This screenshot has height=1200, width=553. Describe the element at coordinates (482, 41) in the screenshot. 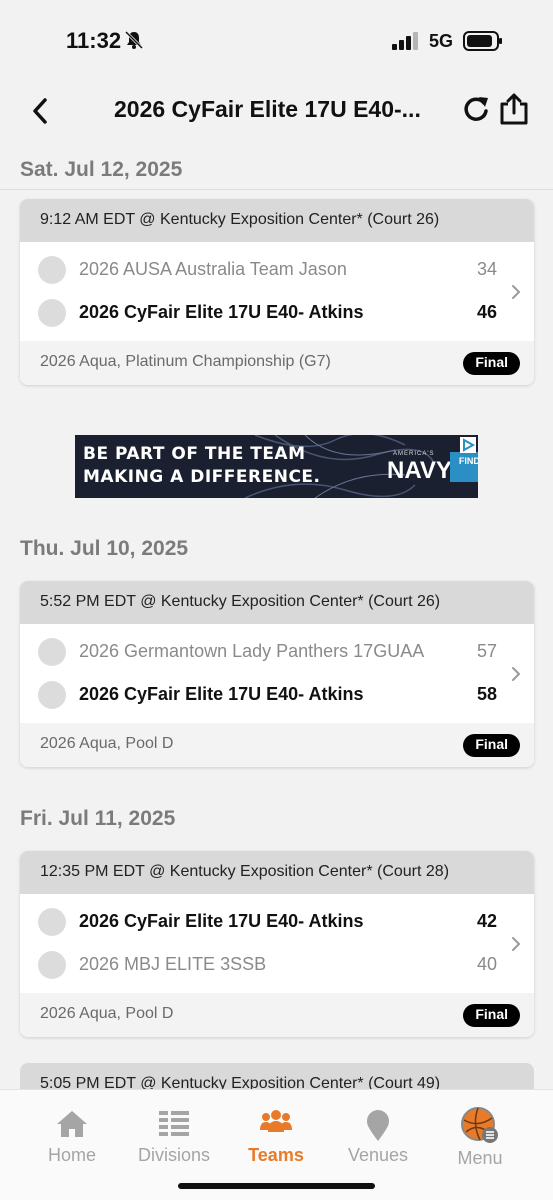

I see `battery-icon` at that location.